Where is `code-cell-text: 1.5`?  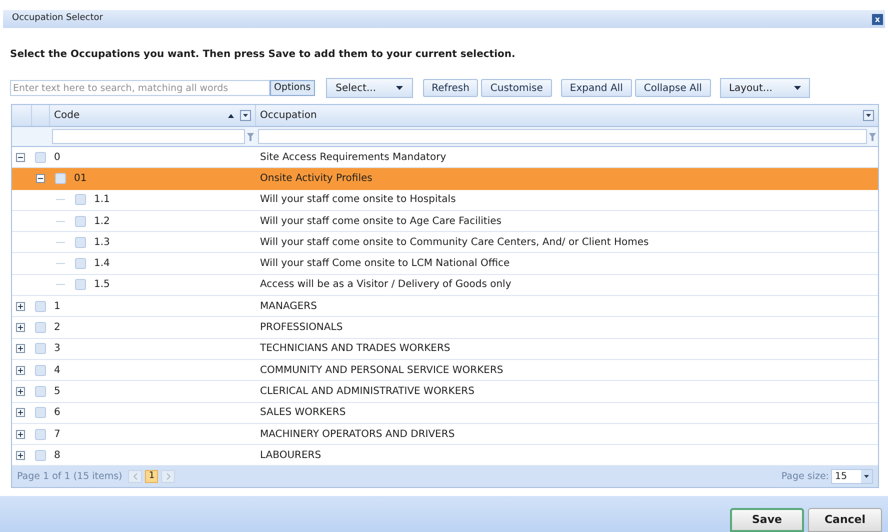 code-cell-text: 1.5 is located at coordinates (102, 285).